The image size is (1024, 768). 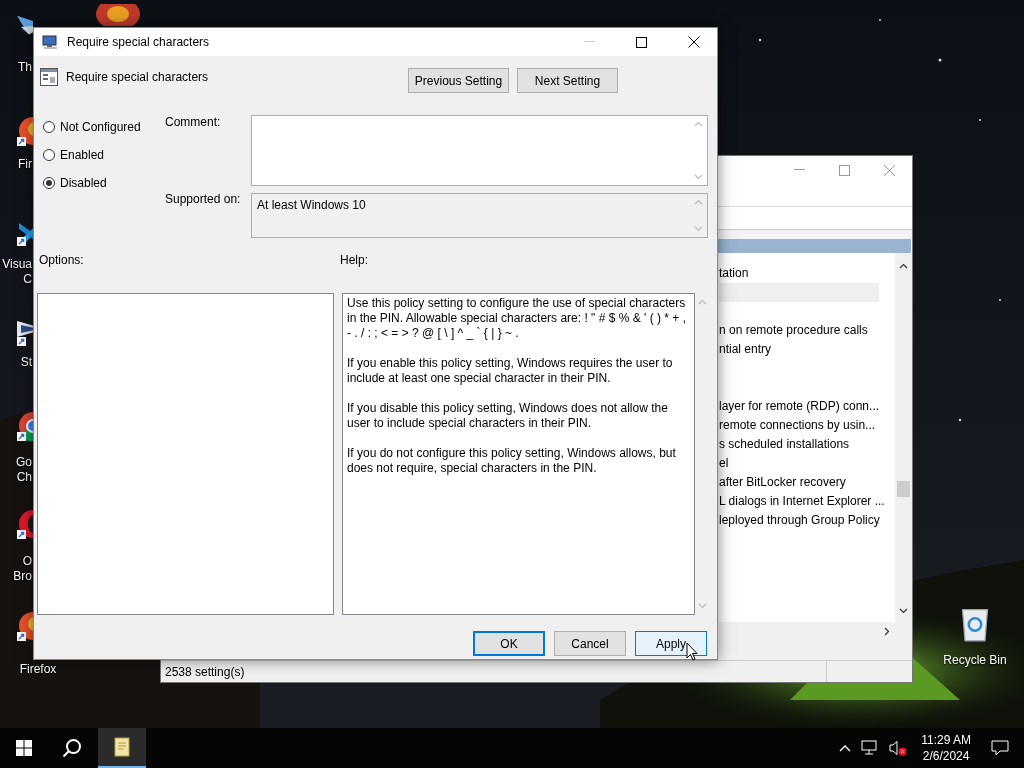 I want to click on chevron-up-icon, so click(x=845, y=748).